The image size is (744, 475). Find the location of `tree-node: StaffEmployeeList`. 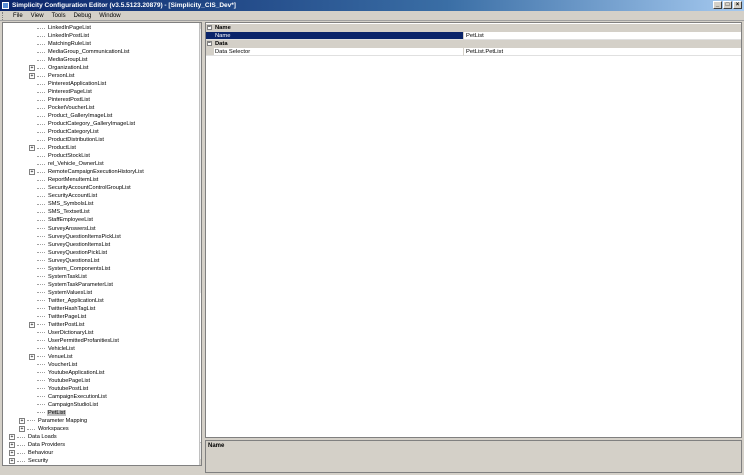

tree-node: StaffEmployeeList is located at coordinates (61, 220).